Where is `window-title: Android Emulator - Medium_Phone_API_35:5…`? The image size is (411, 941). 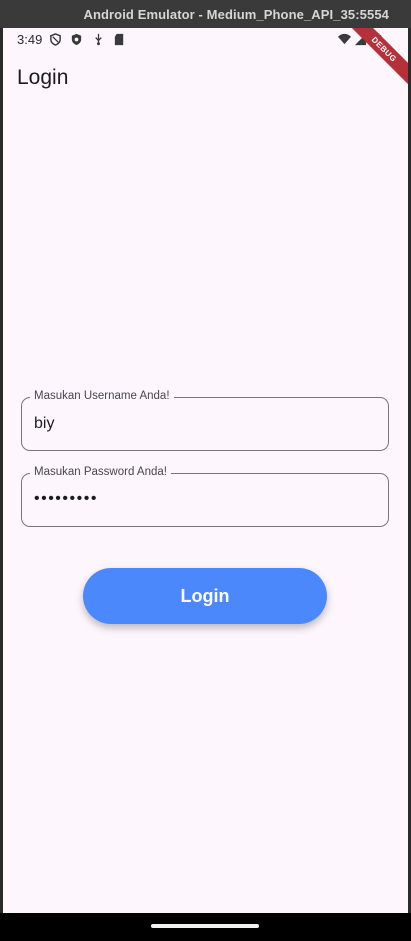
window-title: Android Emulator - Medium_Phone_API_35:5… is located at coordinates (236, 14).